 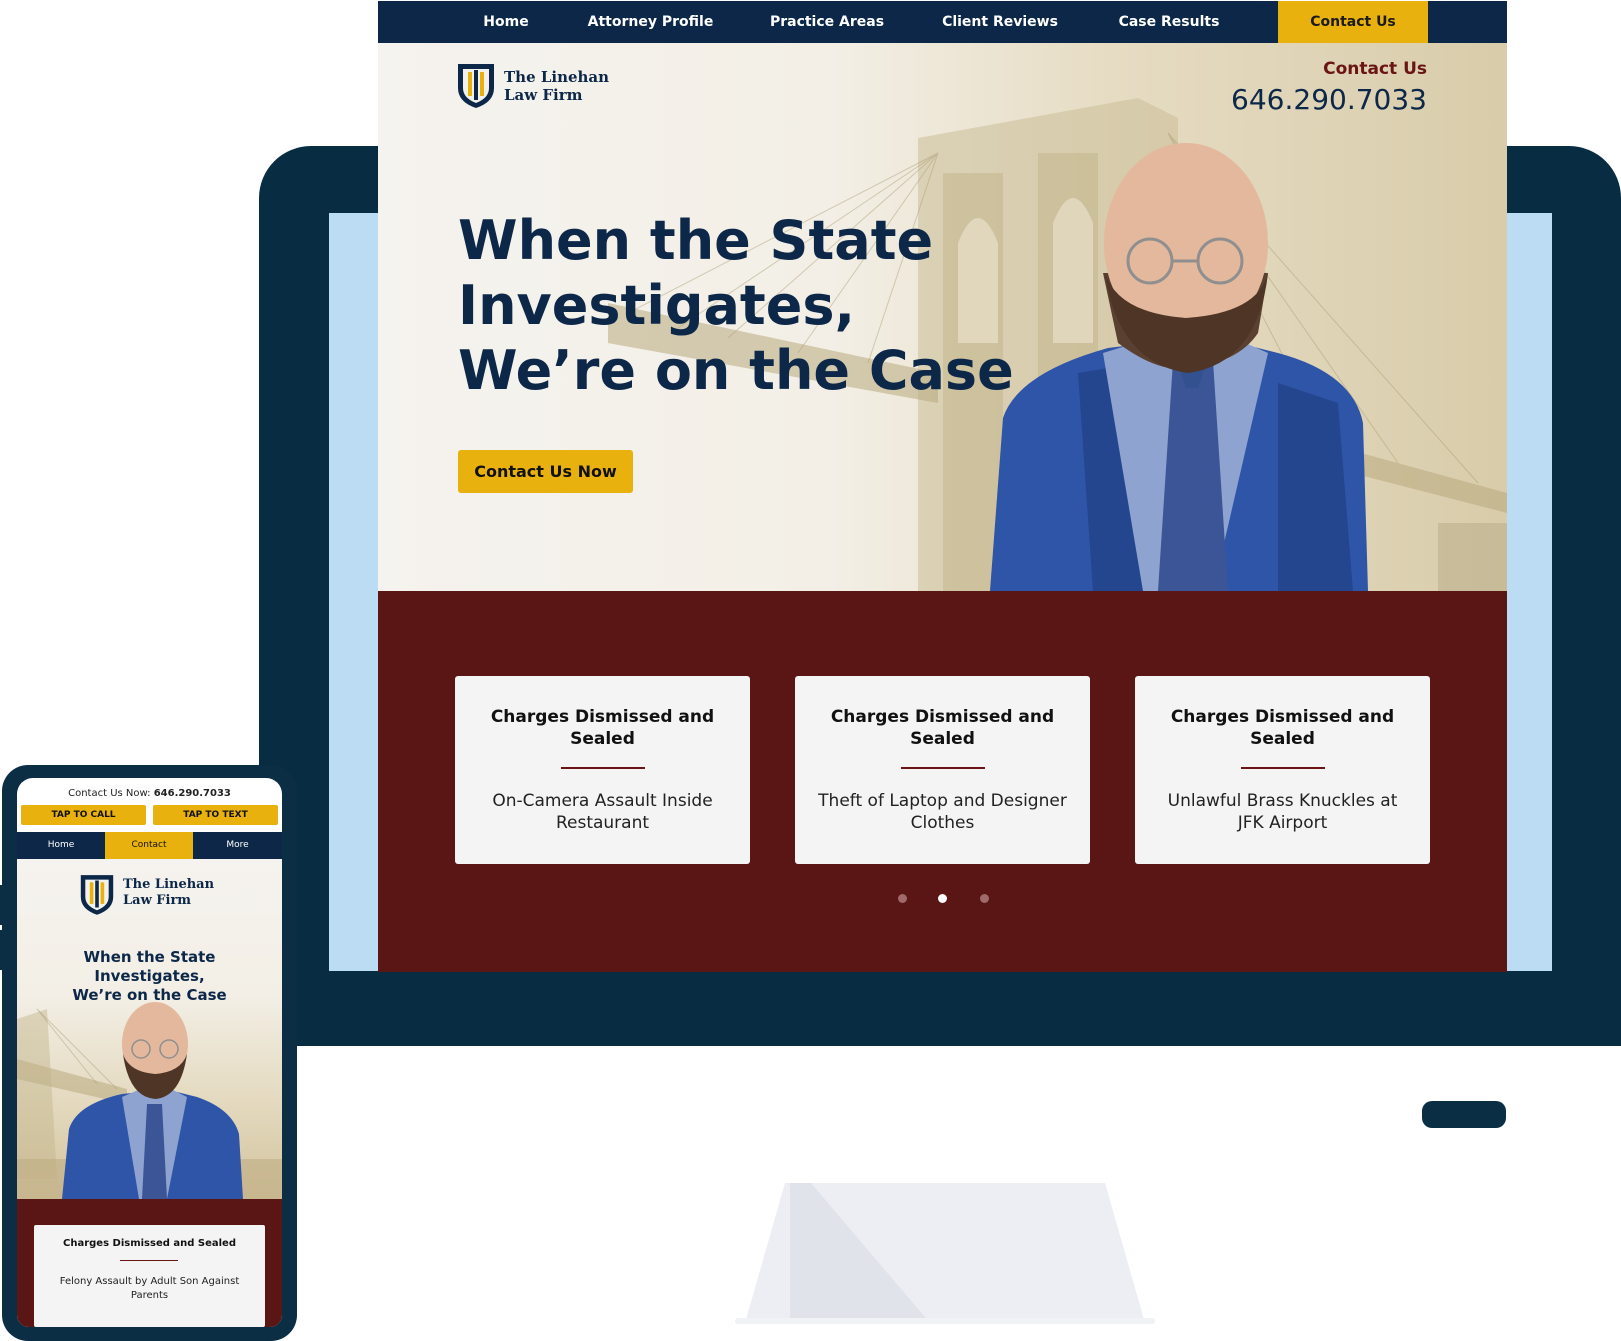 I want to click on firm-logo: The Linehan Law Firm, so click(x=532, y=87).